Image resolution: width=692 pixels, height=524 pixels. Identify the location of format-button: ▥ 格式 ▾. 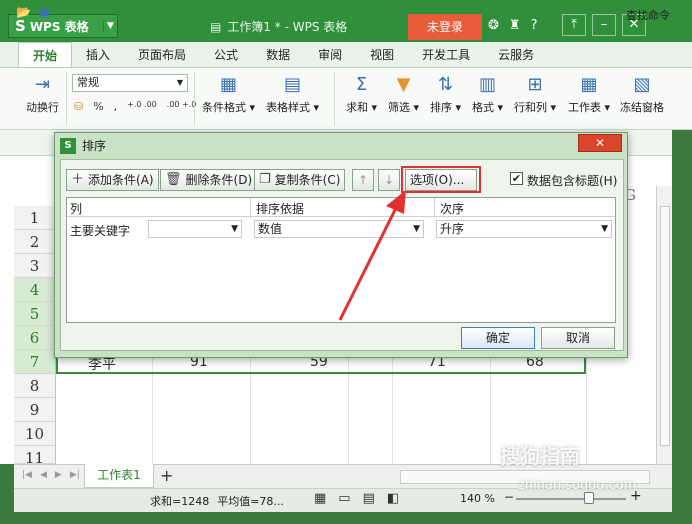
(487, 94).